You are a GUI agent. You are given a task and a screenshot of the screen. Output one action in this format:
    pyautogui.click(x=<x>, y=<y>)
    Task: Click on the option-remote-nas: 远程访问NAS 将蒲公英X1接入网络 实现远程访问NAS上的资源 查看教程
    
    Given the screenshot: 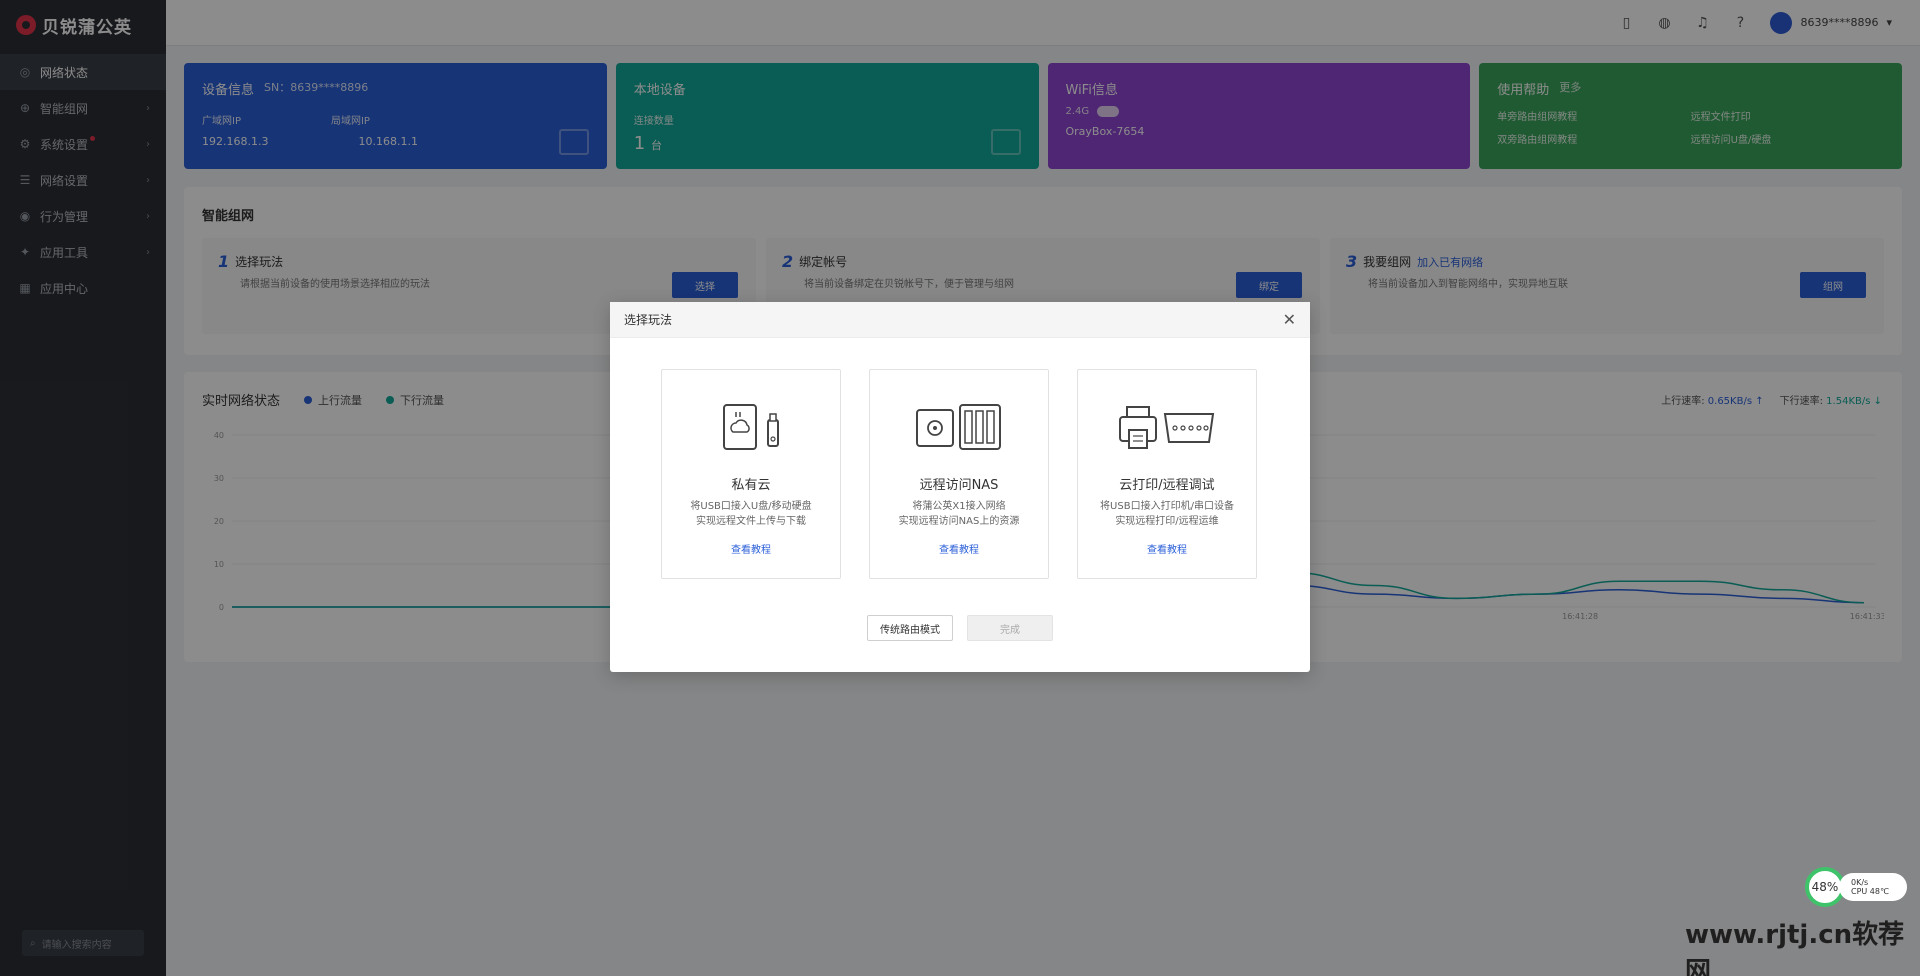 What is the action you would take?
    pyautogui.click(x=959, y=474)
    